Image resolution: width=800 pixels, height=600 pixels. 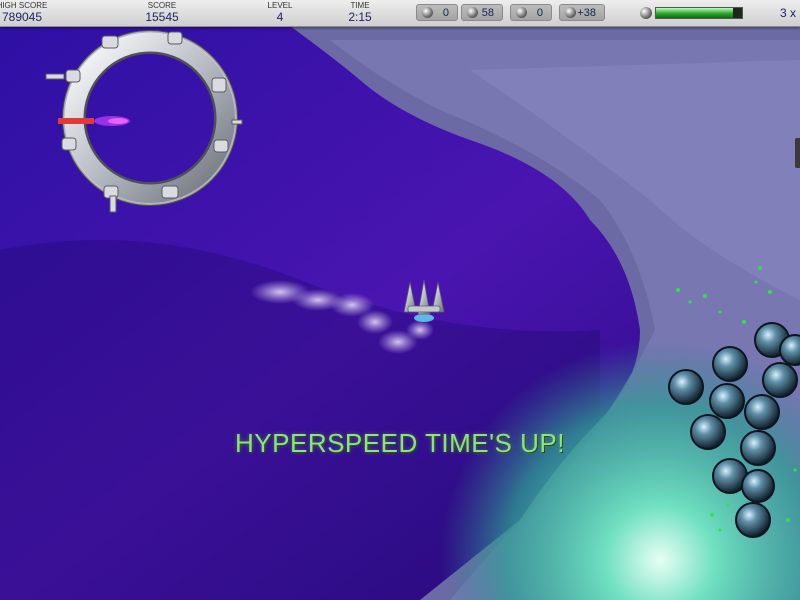 I want to click on bomb-count: 0, so click(x=539, y=13).